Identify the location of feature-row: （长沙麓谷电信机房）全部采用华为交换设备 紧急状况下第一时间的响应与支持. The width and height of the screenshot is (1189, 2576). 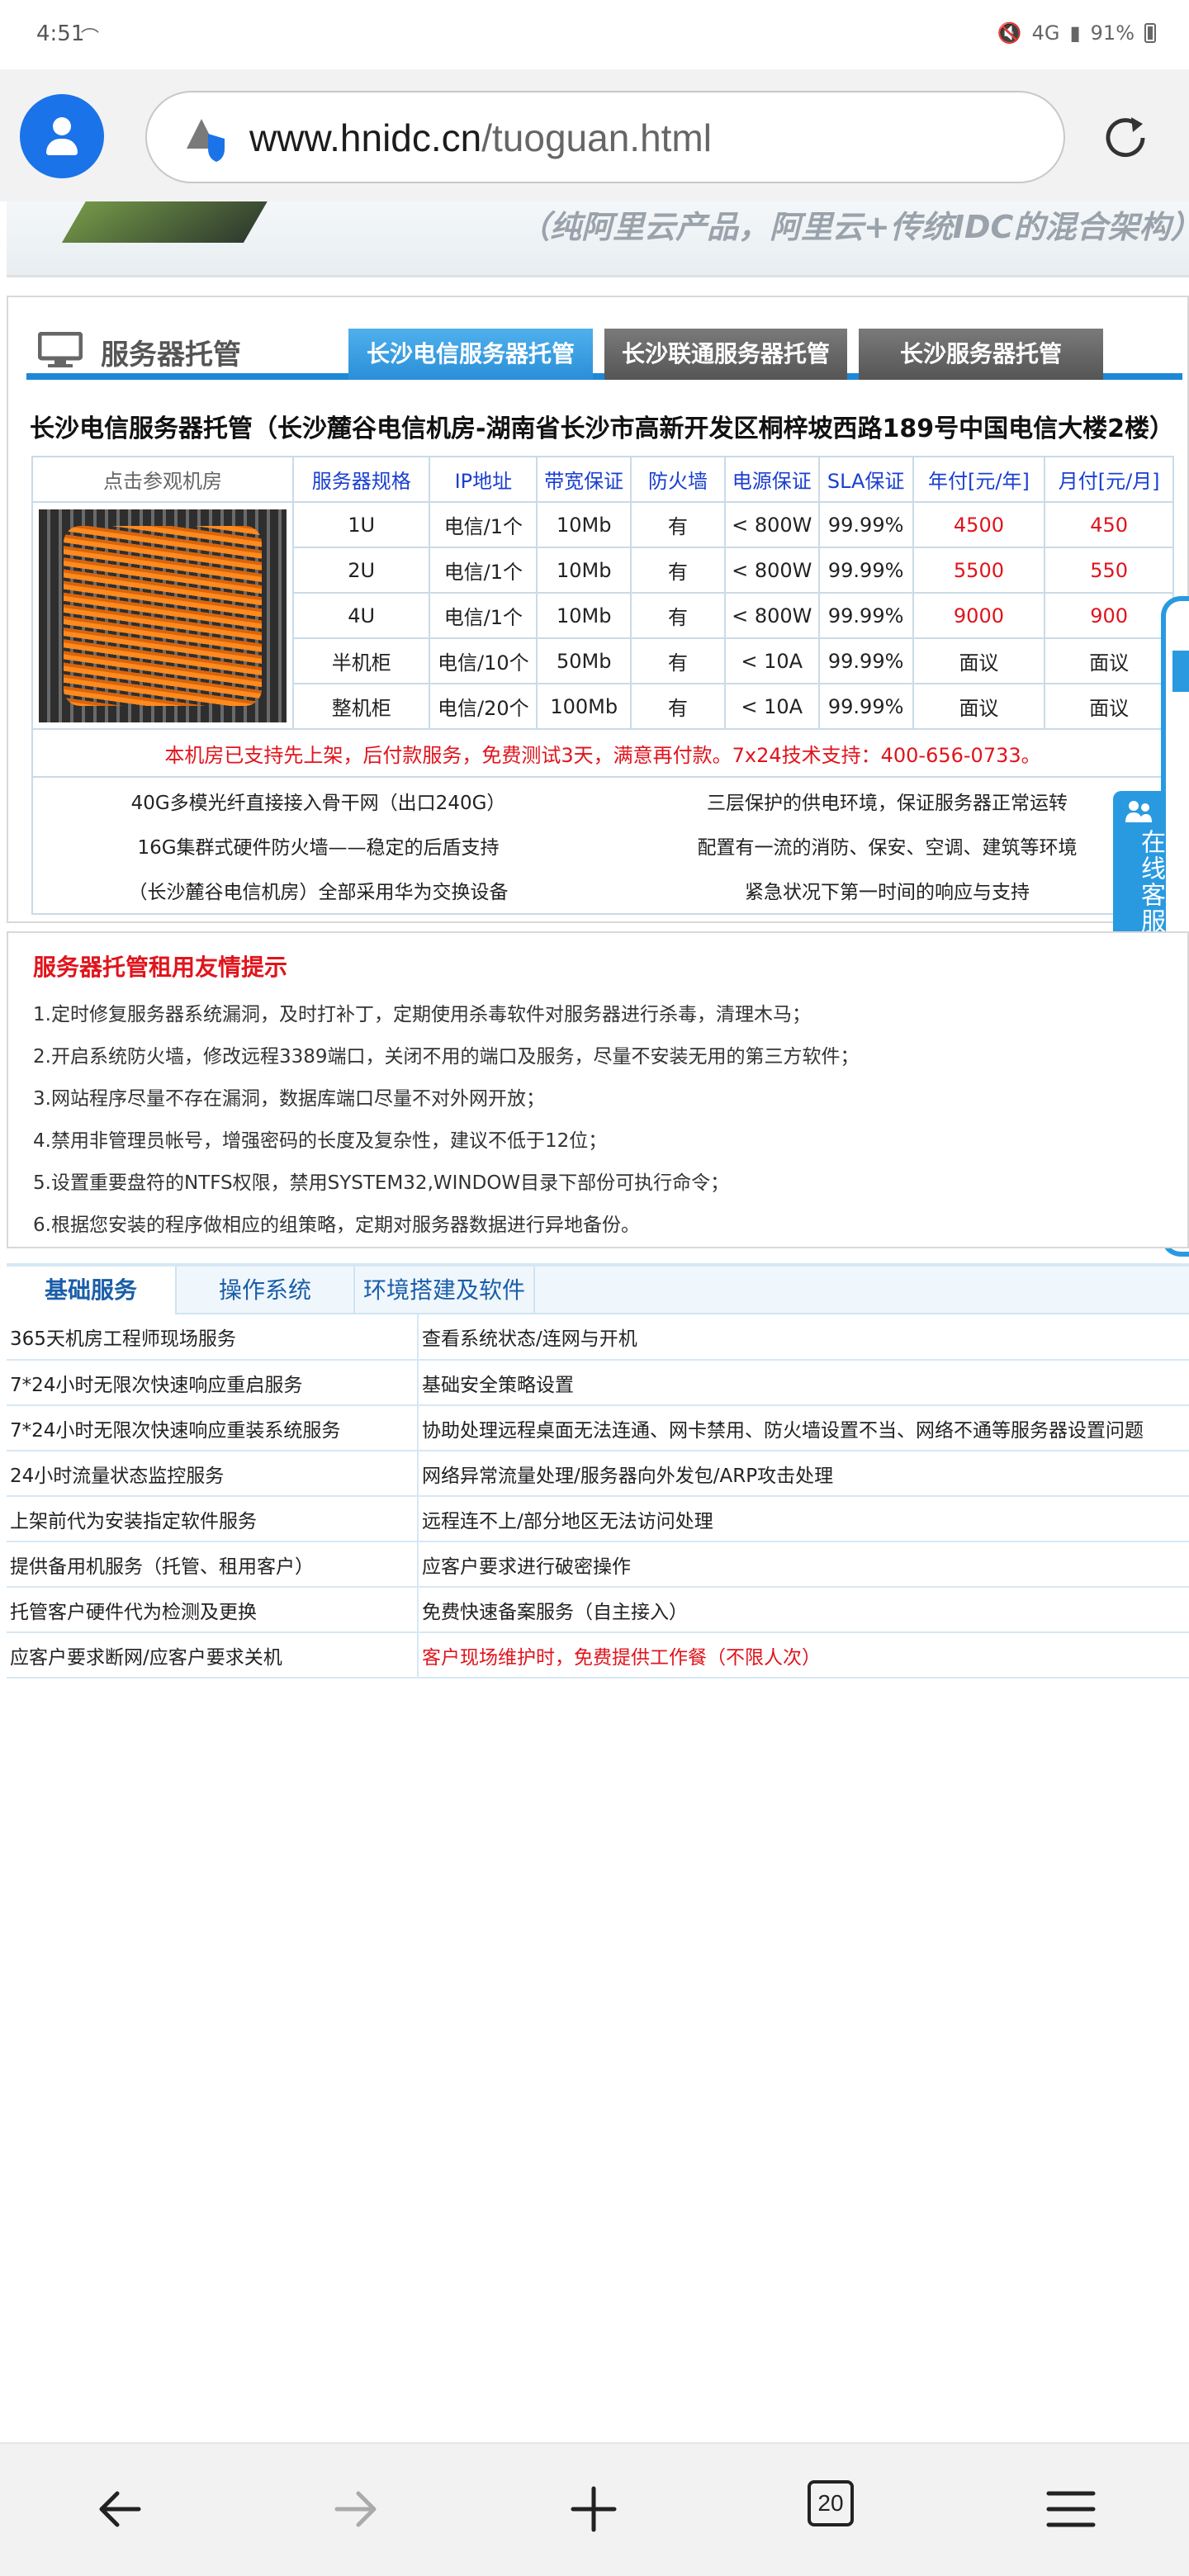
(603, 890).